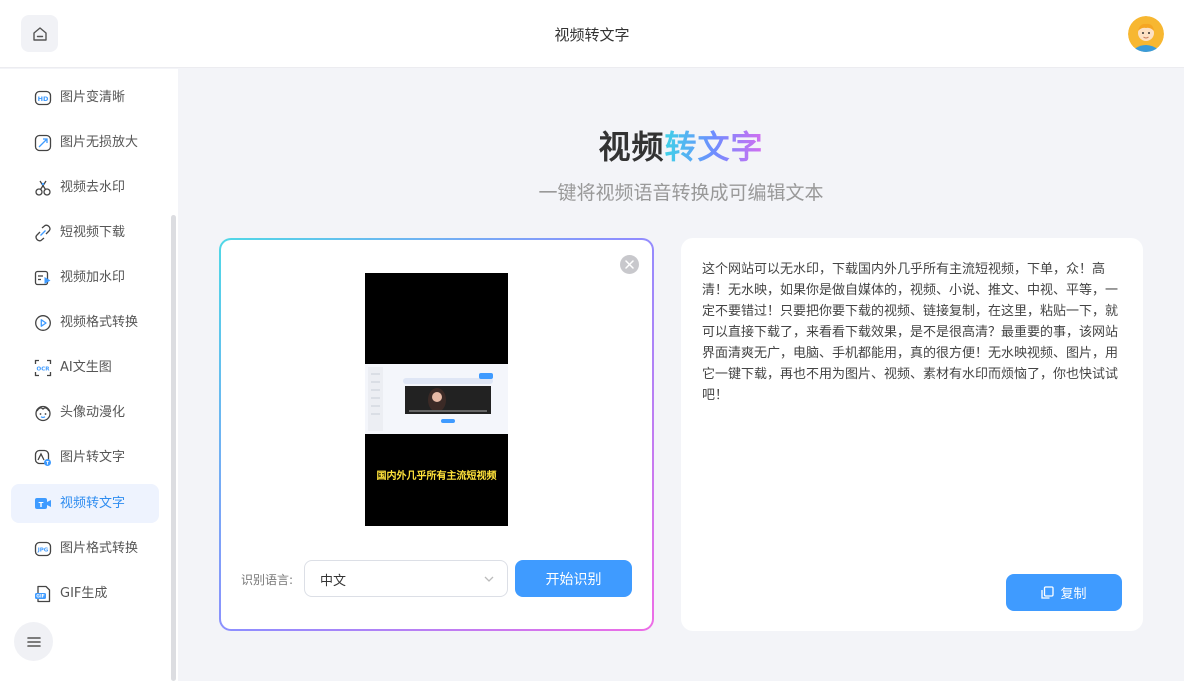  I want to click on scan-text-icon: OCR, so click(43, 368).